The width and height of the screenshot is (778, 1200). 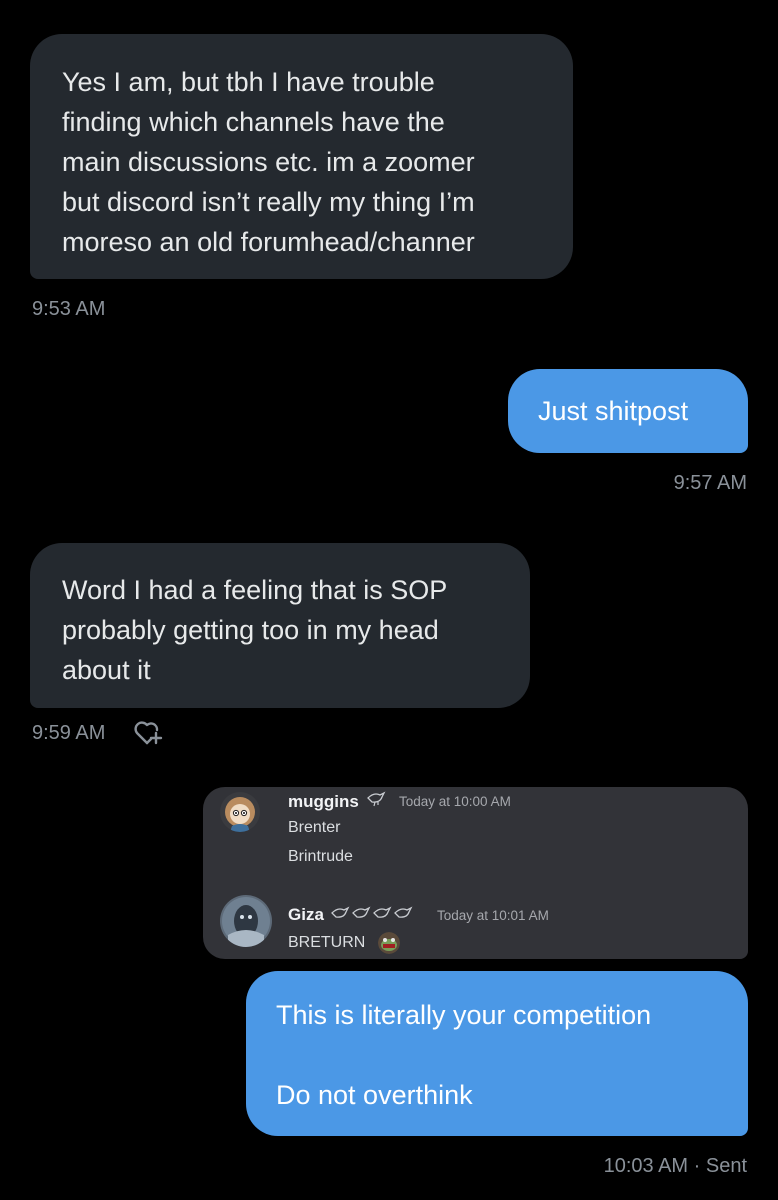 What do you see at coordinates (389, 943) in the screenshot?
I see `frog-emote-icon` at bounding box center [389, 943].